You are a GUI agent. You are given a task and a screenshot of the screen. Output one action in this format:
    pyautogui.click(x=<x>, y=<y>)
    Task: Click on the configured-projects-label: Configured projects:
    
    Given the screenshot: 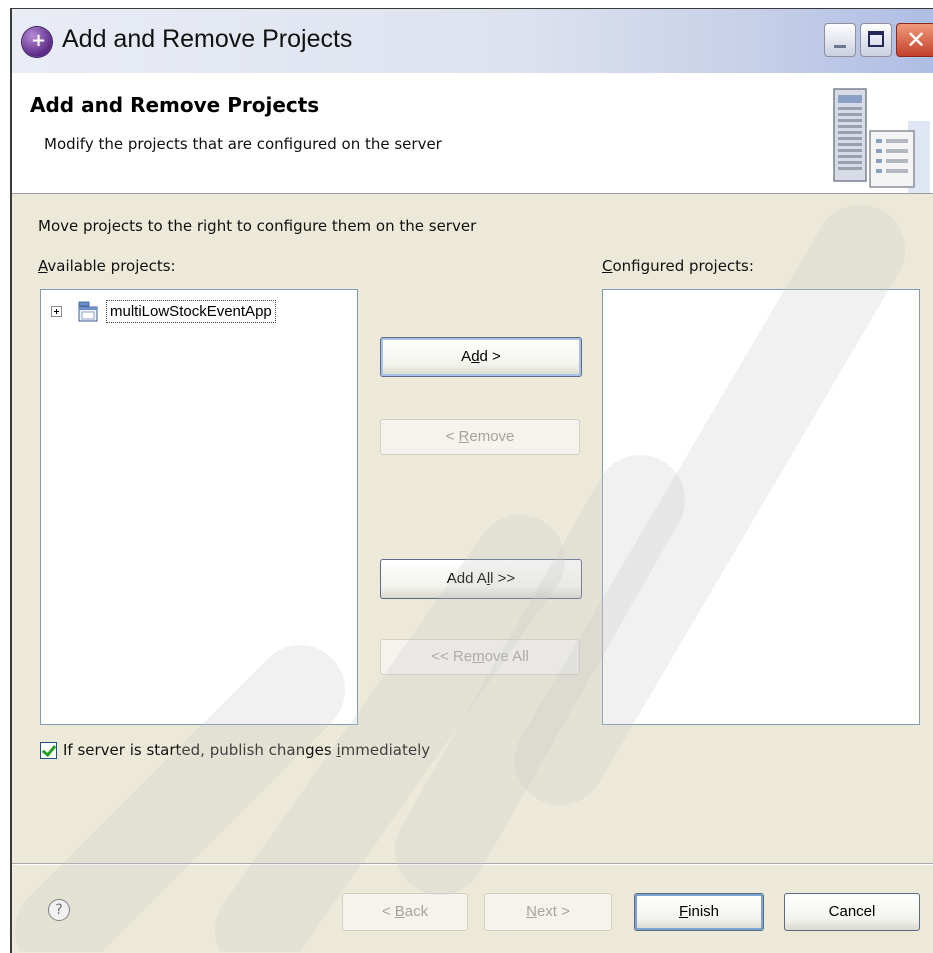 What is the action you would take?
    pyautogui.click(x=678, y=266)
    